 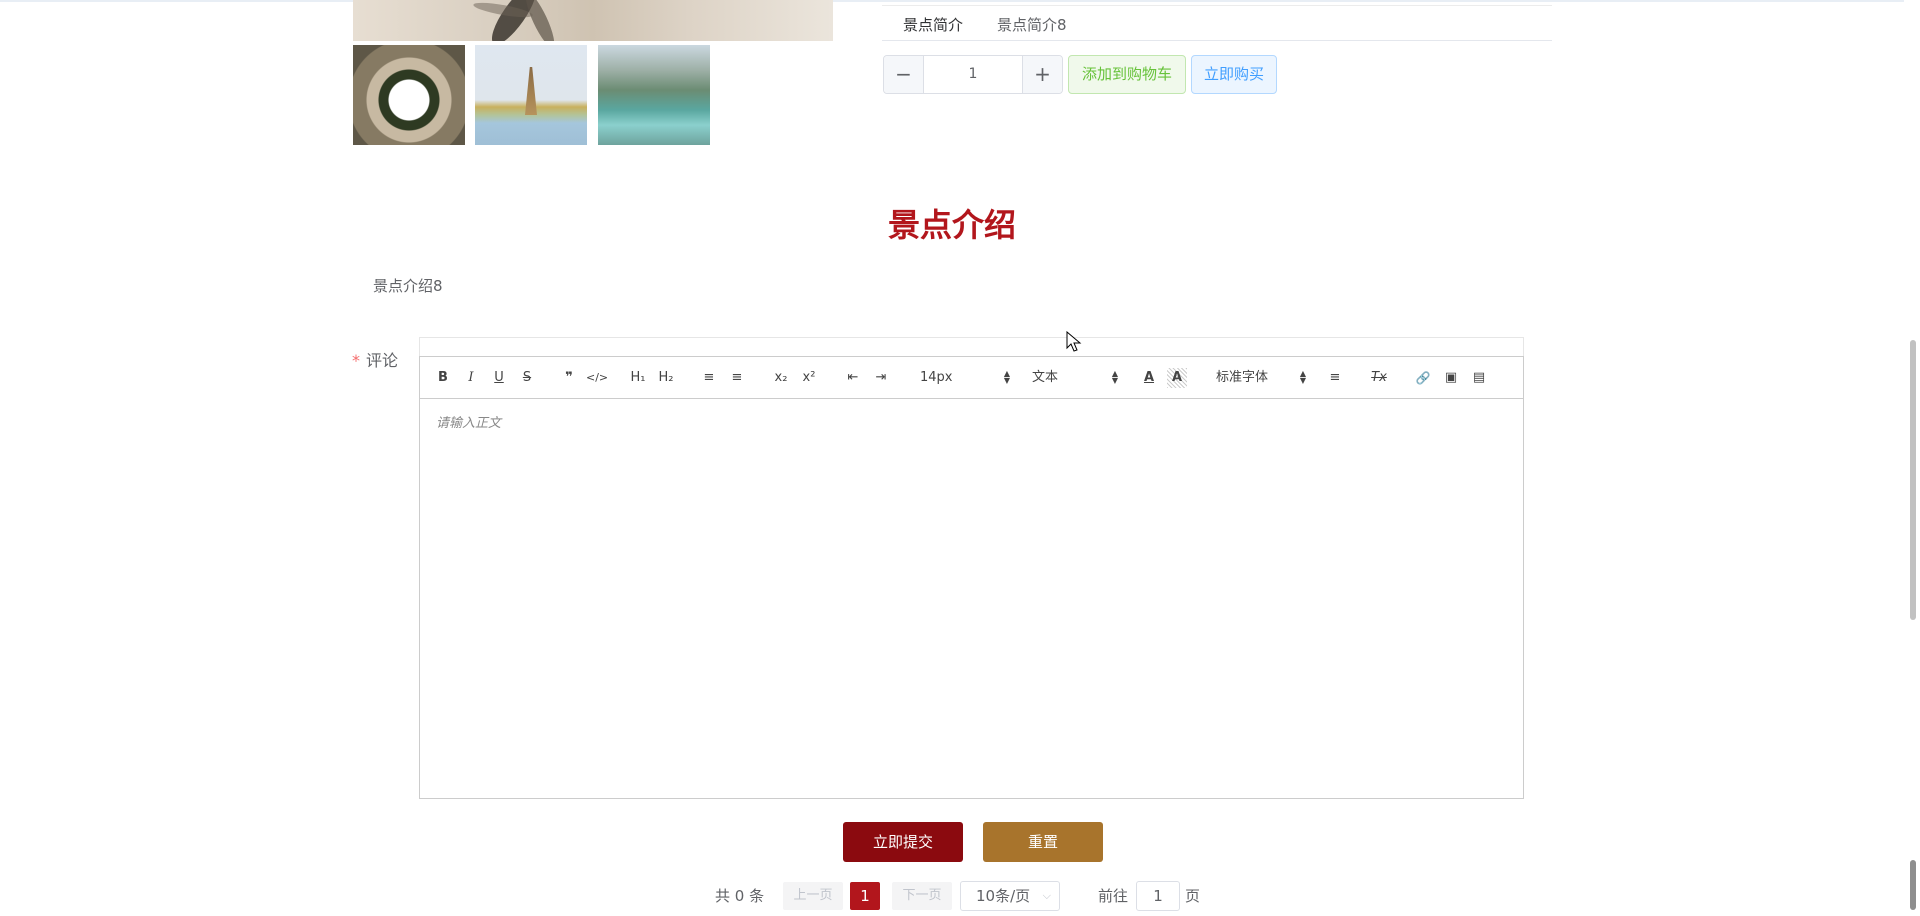 I want to click on code-icon: </>, so click(x=597, y=378).